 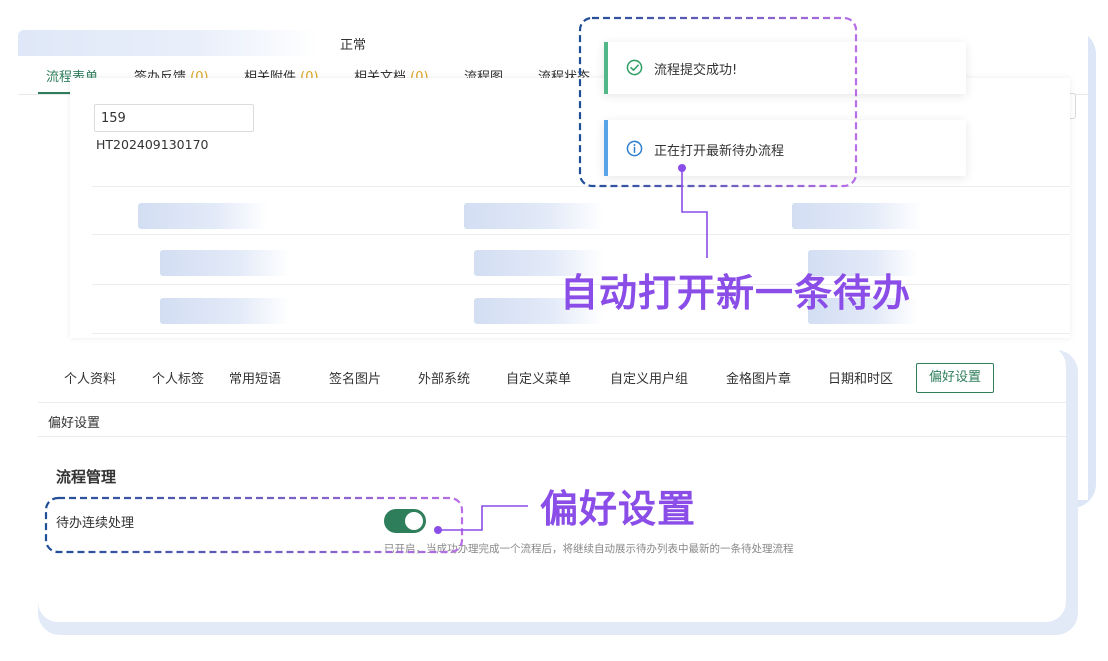 What do you see at coordinates (286, 525) in the screenshot?
I see `preference-callout-frame` at bounding box center [286, 525].